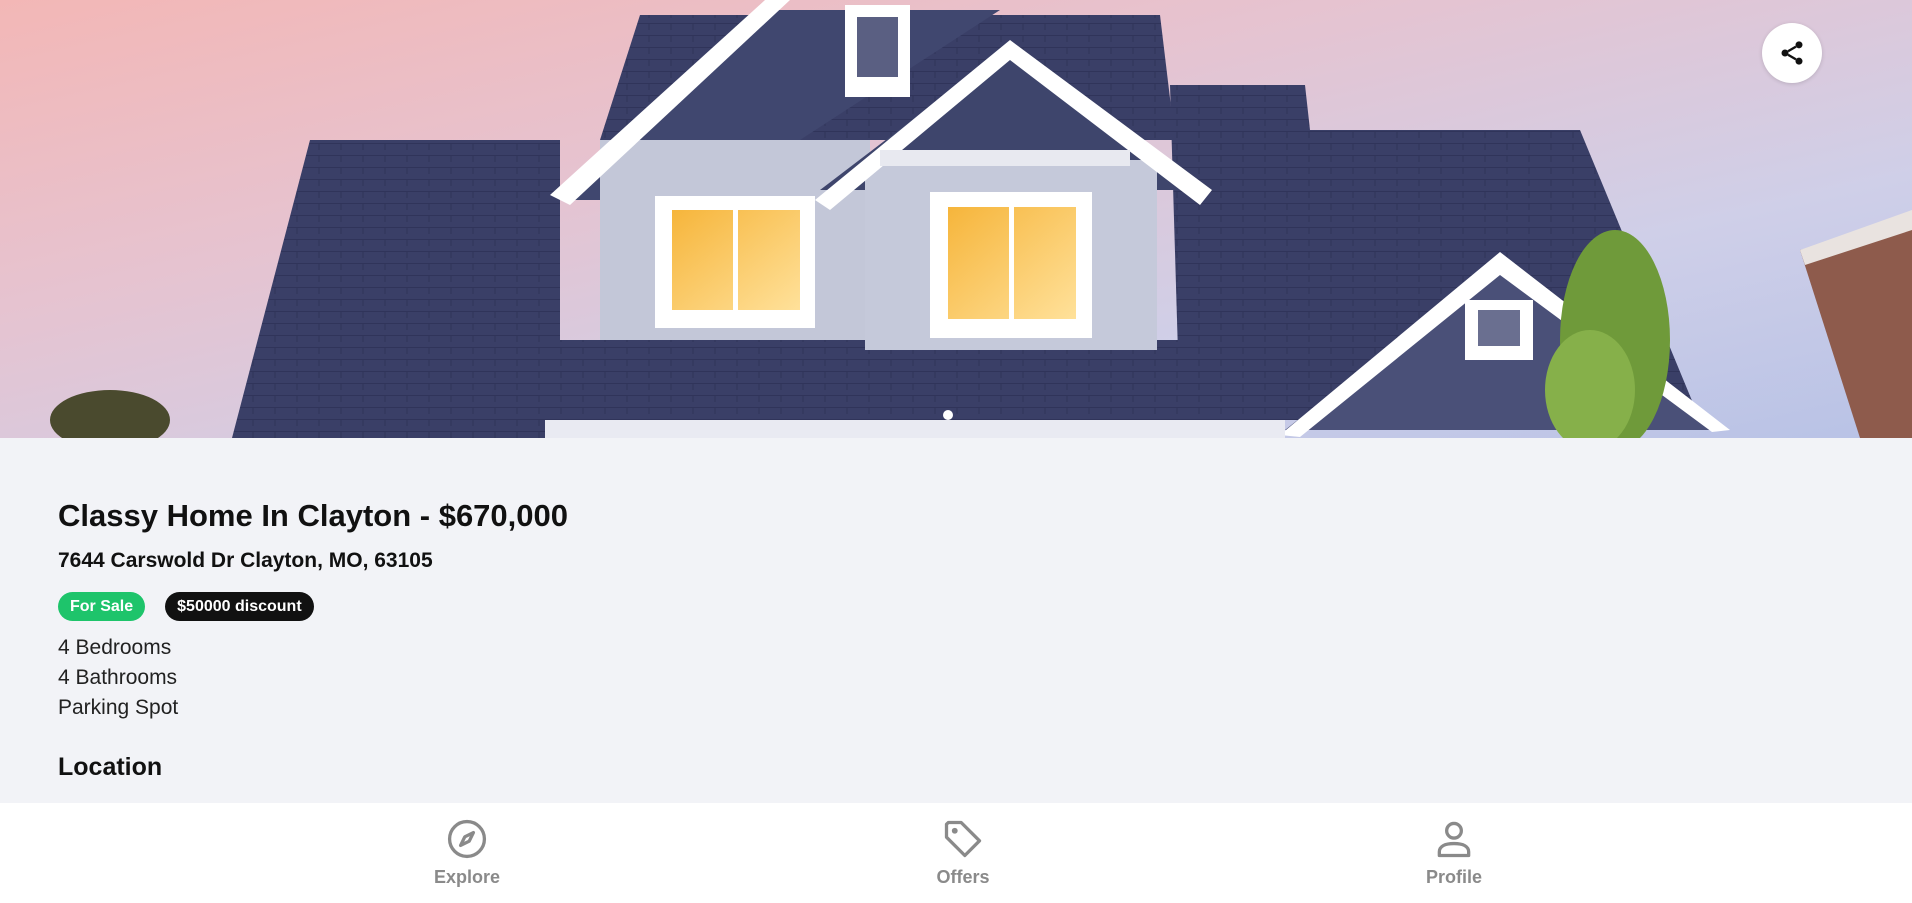 This screenshot has height=903, width=1912. Describe the element at coordinates (245, 560) in the screenshot. I see `listing-address: 7644 Carswold Dr Clayton, MO, 63105` at that location.